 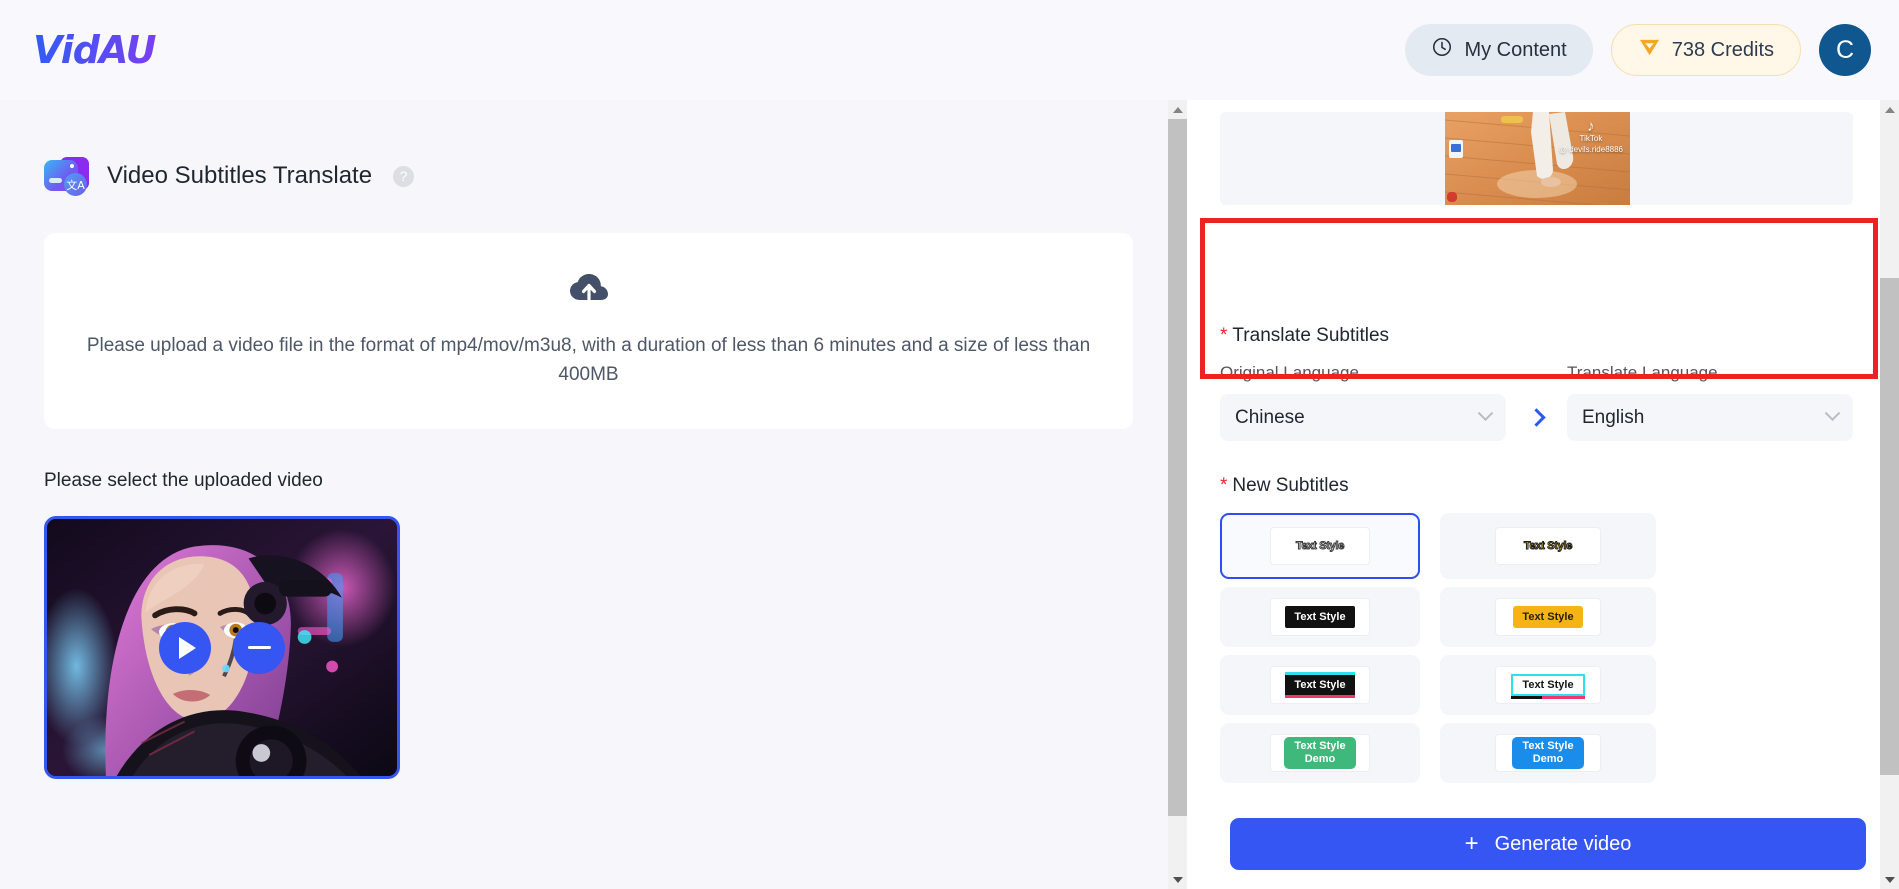 What do you see at coordinates (1642, 372) in the screenshot?
I see `translate-language-caption: Translate Language` at bounding box center [1642, 372].